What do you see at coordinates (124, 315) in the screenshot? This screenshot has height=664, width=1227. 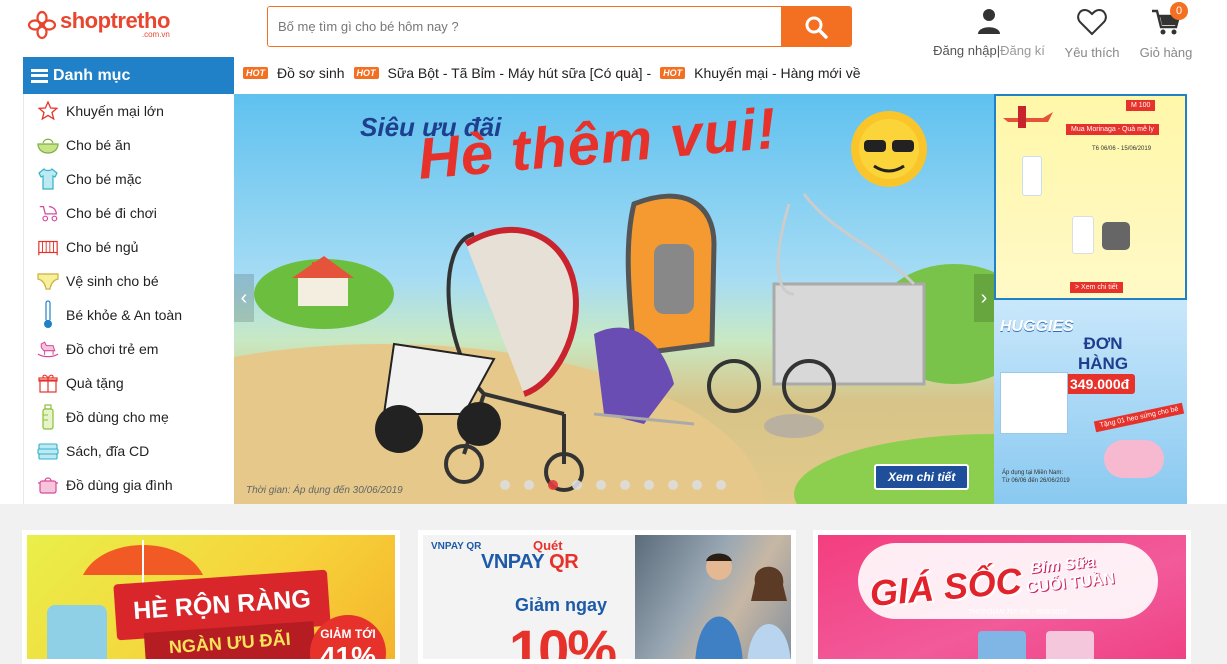 I see `category-label: Bé khỏe & An toàn` at bounding box center [124, 315].